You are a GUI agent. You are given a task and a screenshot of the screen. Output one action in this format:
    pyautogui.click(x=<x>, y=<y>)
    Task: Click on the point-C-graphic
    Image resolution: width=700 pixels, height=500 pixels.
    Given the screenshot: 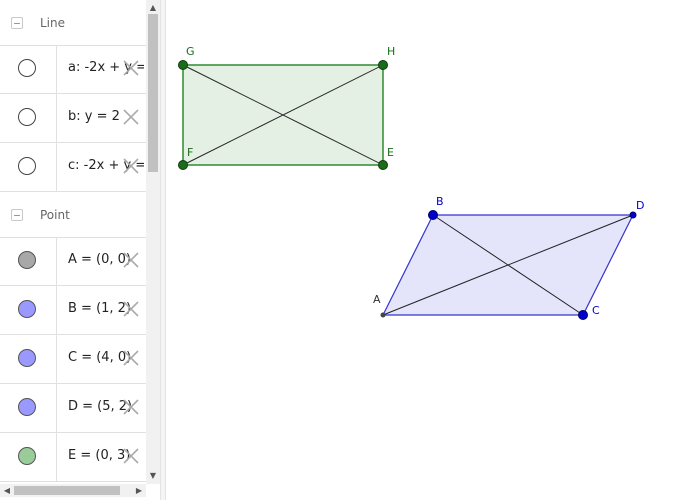 What is the action you would take?
    pyautogui.click(x=583, y=315)
    